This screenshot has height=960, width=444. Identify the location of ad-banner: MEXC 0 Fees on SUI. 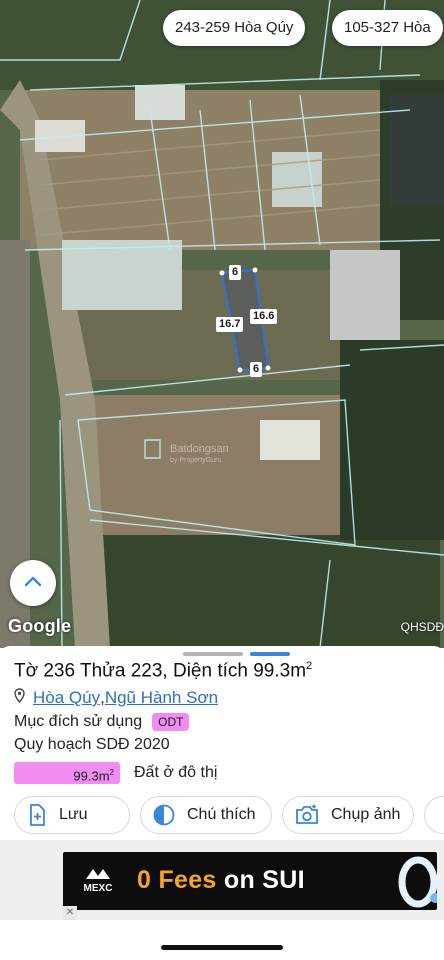
(250, 881).